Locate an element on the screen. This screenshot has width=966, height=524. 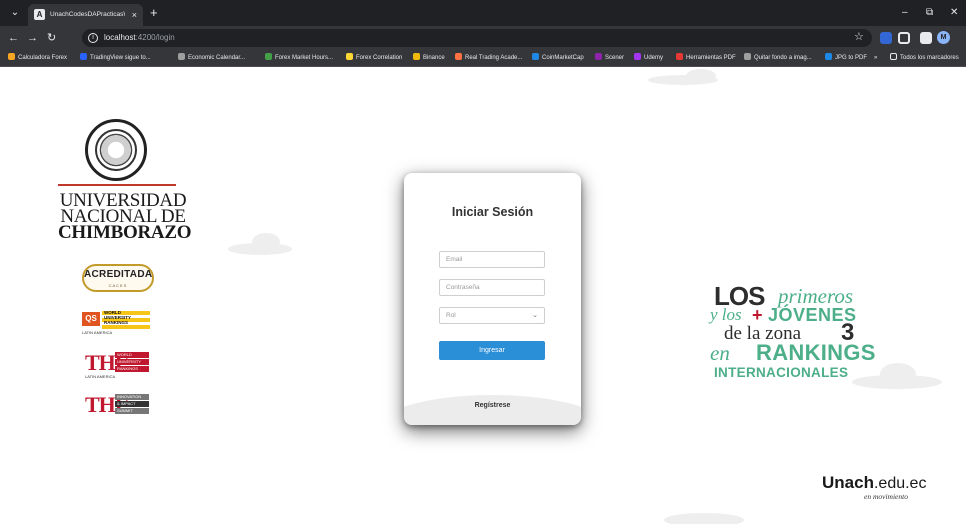
bookmark-label: CoinMarketCap is located at coordinates (563, 58).